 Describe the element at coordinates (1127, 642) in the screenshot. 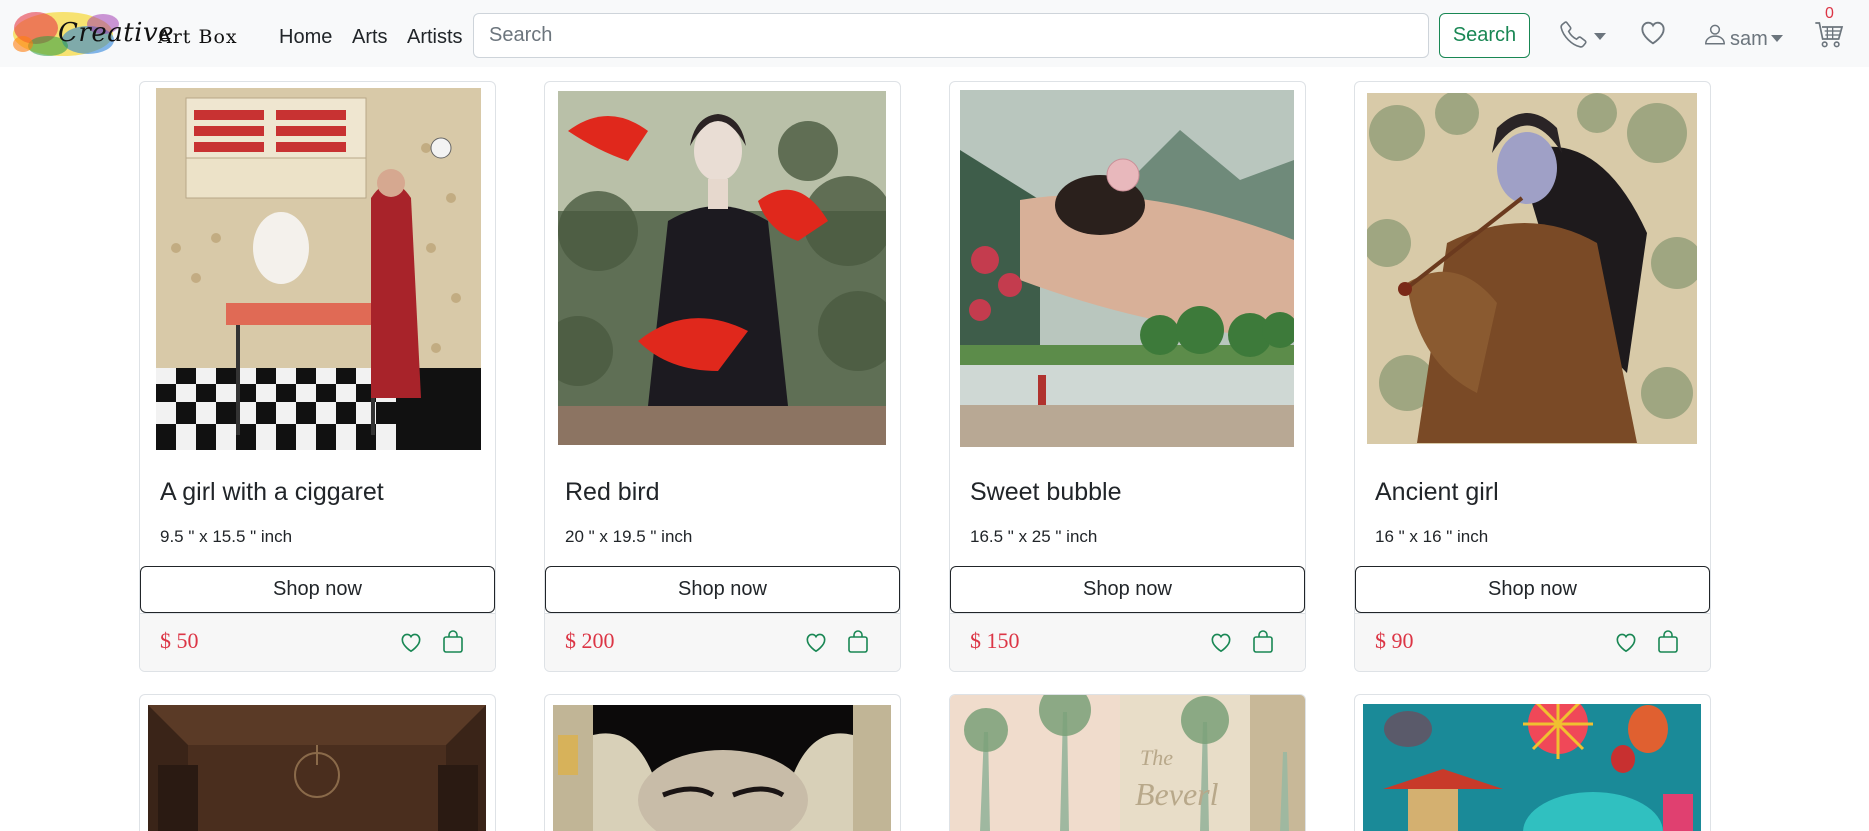

I see `card-footer: $ 150` at that location.